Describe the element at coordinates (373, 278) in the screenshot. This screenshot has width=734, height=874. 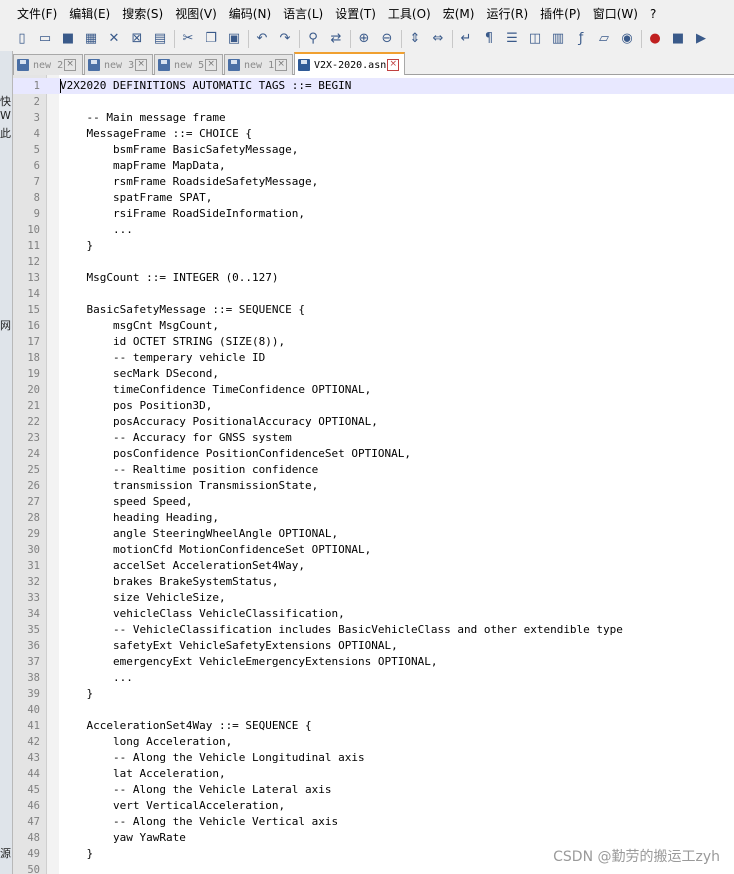
I see `code-line: 13 MsgCount ::= INTEGER (0..127)` at that location.